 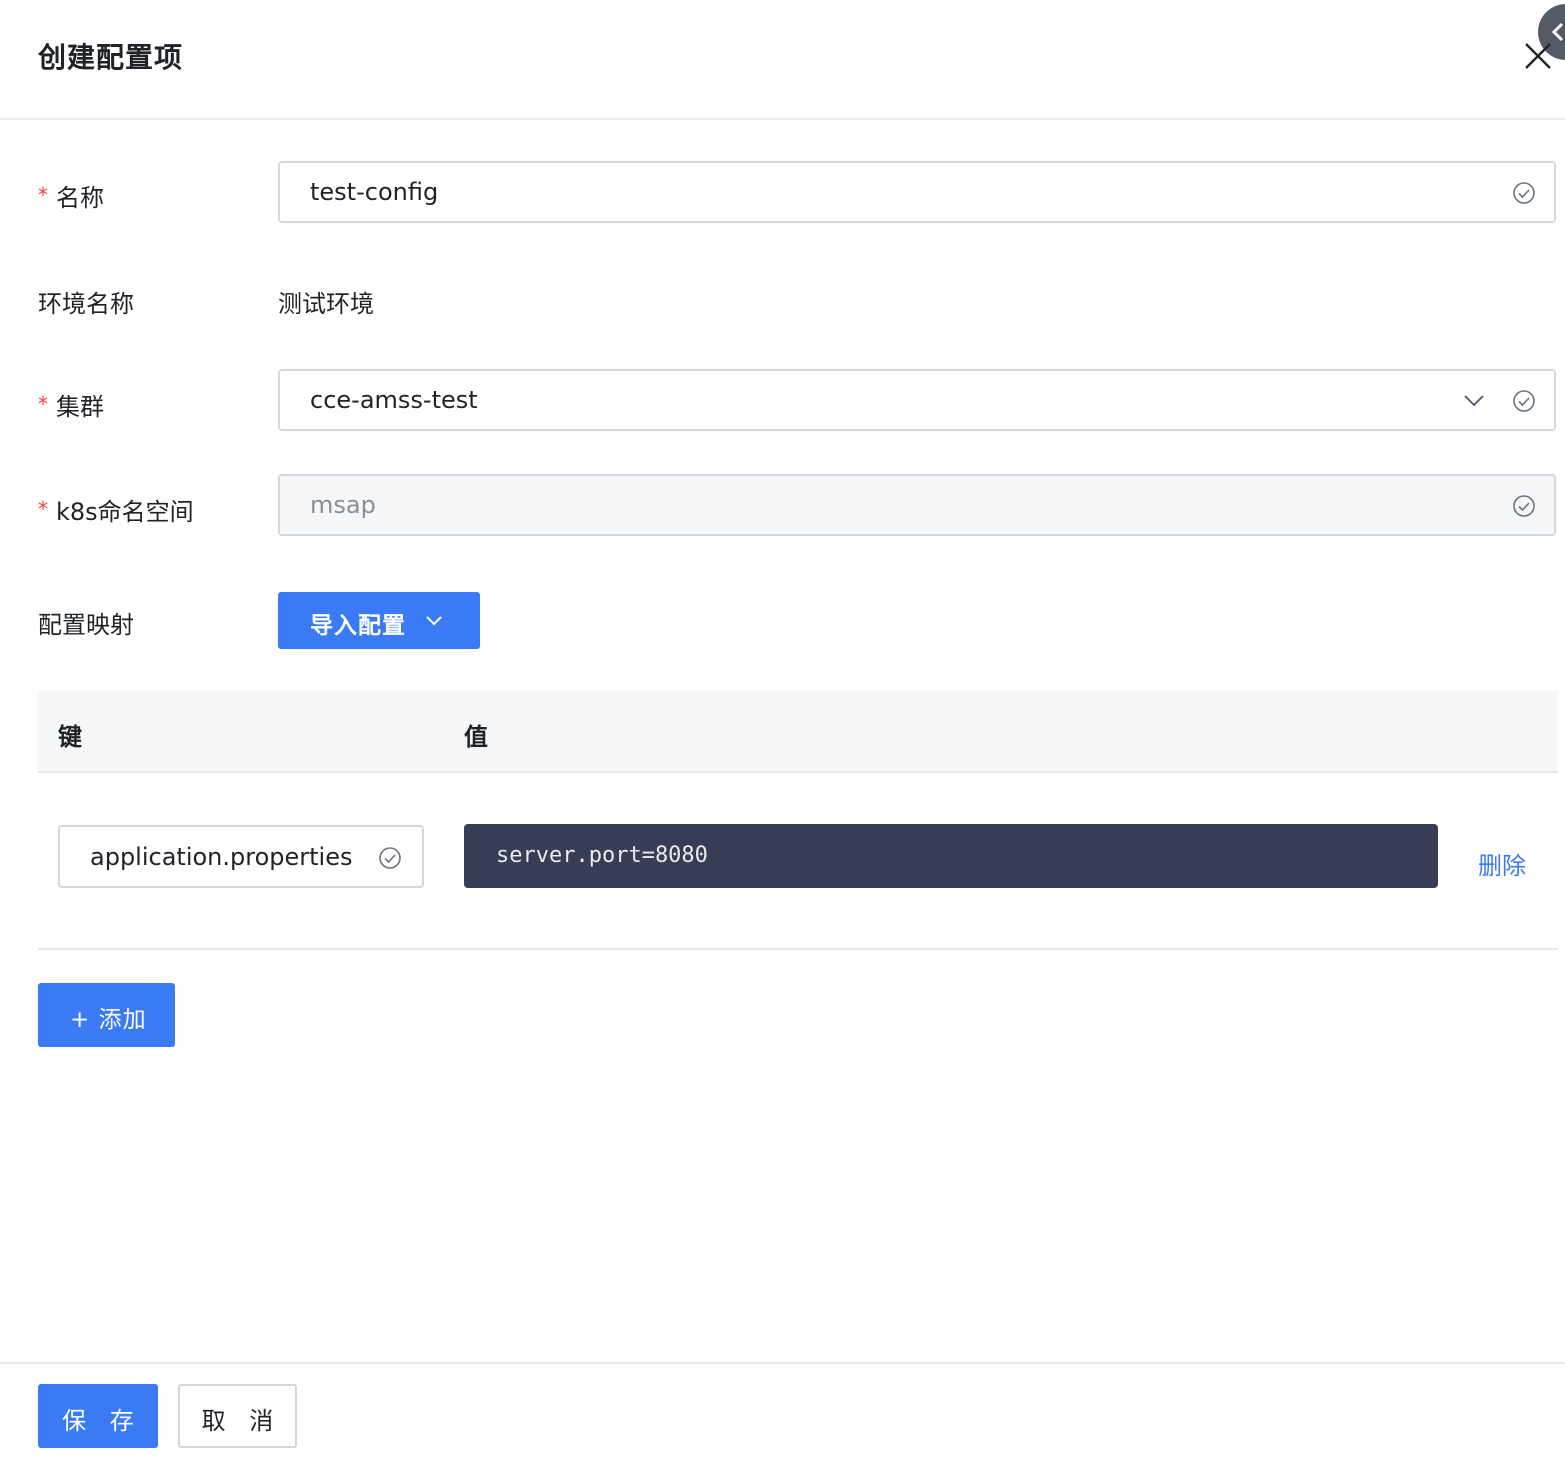 What do you see at coordinates (343, 505) in the screenshot?
I see `namespace-input-value: msap` at bounding box center [343, 505].